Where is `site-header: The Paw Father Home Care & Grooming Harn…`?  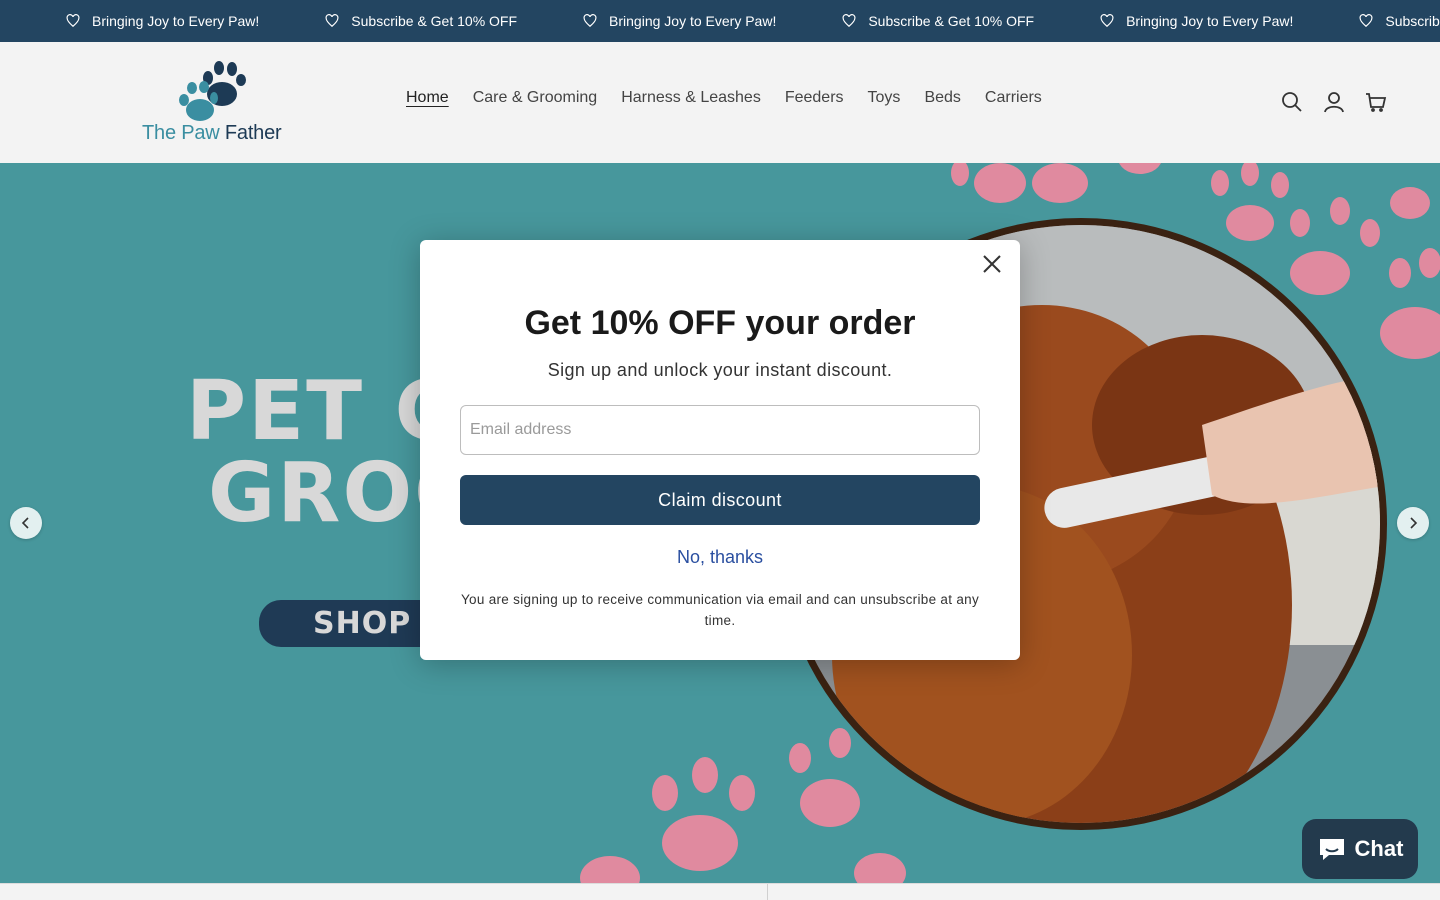
site-header: The Paw Father Home Care & Grooming Harn… is located at coordinates (720, 102).